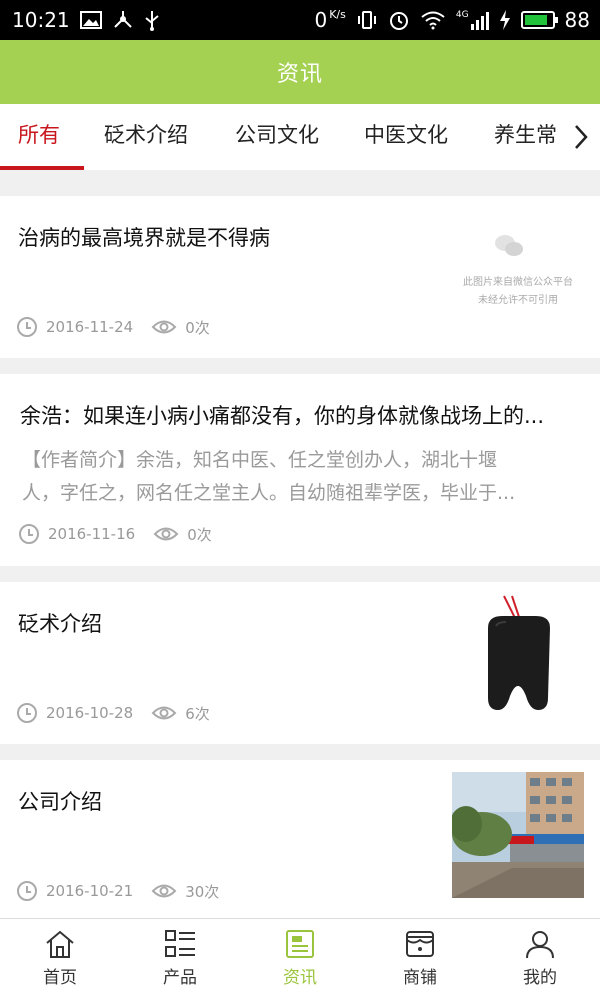 This screenshot has width=600, height=1000. I want to click on storefront-photo, so click(518, 835).